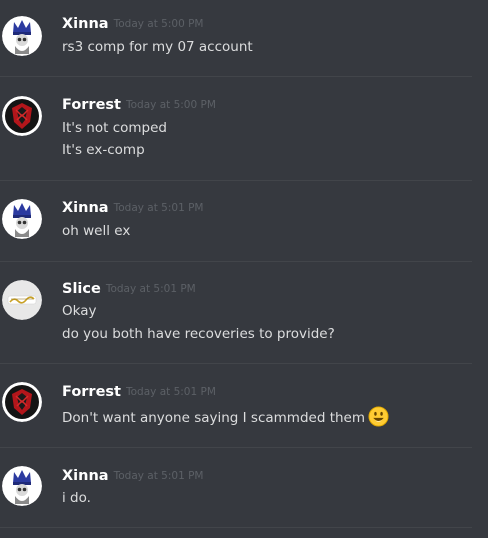 This screenshot has height=538, width=488. What do you see at coordinates (76, 498) in the screenshot?
I see `message-text: i do.` at bounding box center [76, 498].